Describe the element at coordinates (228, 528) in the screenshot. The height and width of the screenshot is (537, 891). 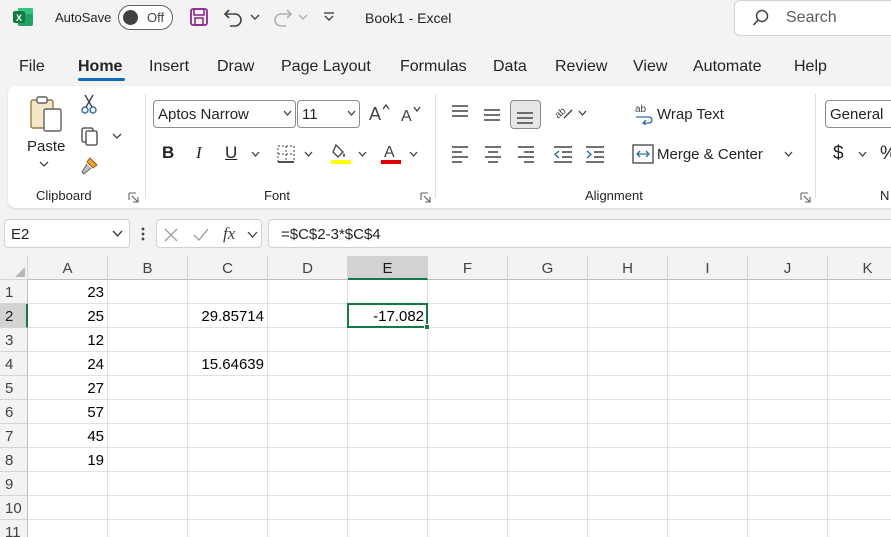
I see `cell-c11` at that location.